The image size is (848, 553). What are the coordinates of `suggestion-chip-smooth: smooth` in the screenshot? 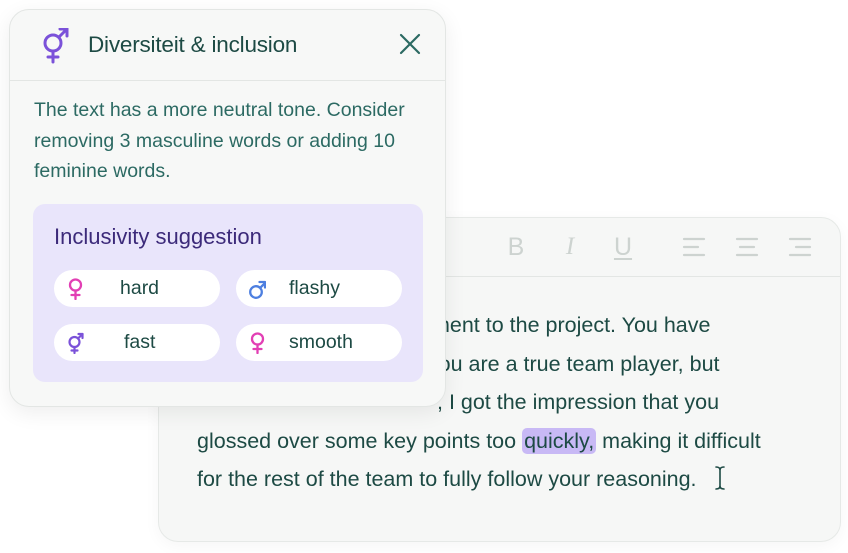 It's located at (319, 342).